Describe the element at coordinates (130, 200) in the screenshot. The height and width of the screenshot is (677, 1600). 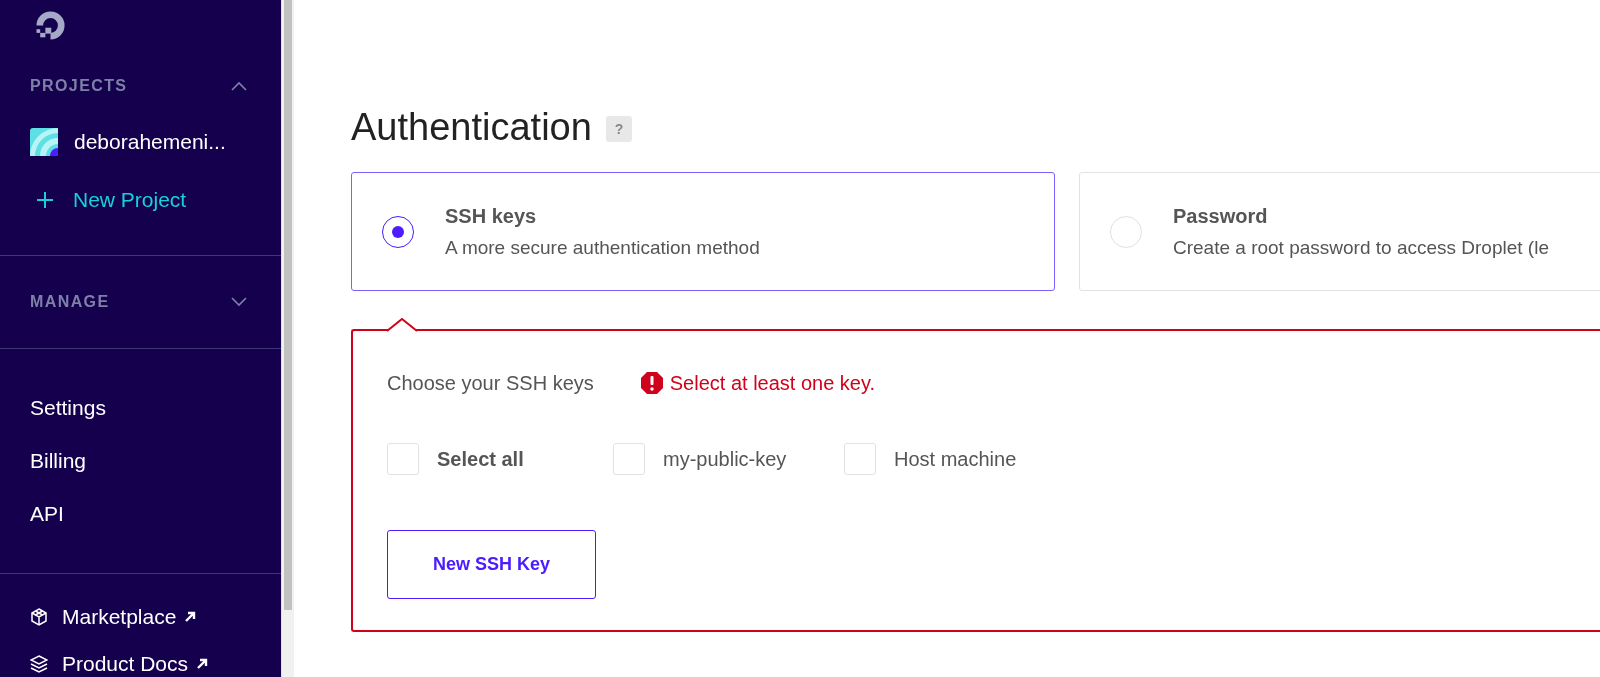
I see `new-project-link: New Project` at that location.